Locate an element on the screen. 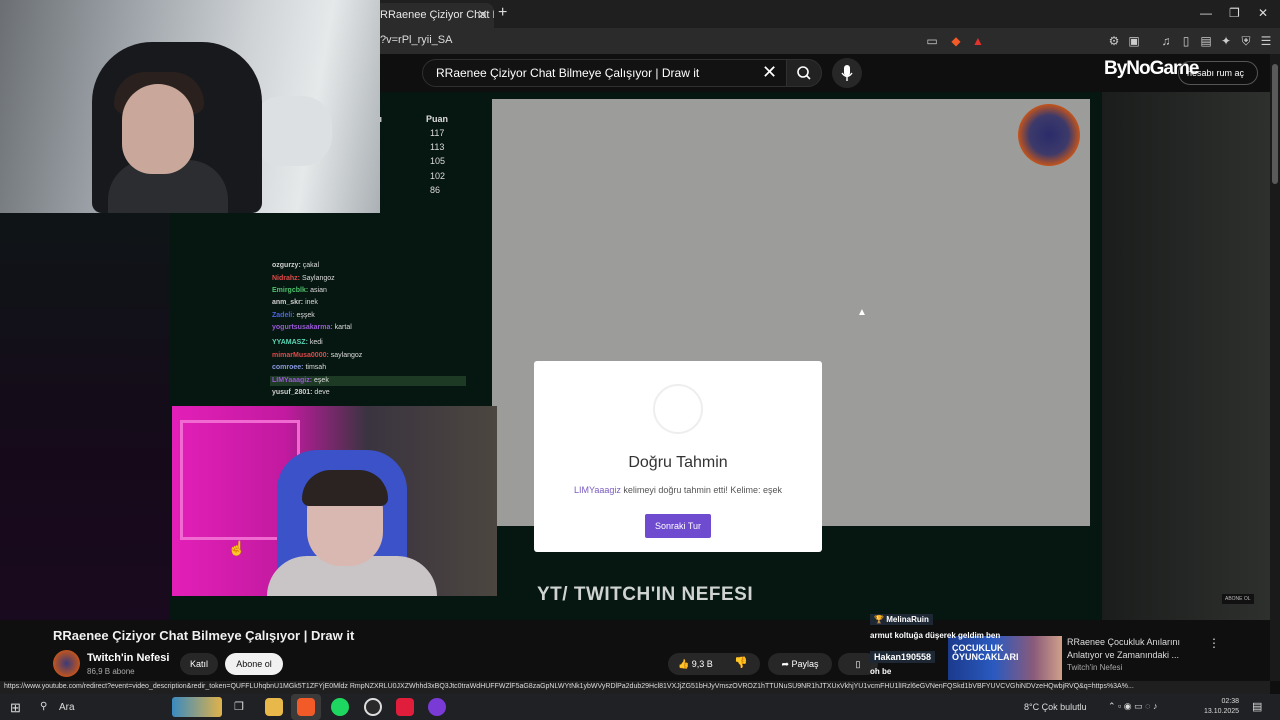 This screenshot has height=720, width=1280. clock-date: 13.10.2025 is located at coordinates (1222, 711).